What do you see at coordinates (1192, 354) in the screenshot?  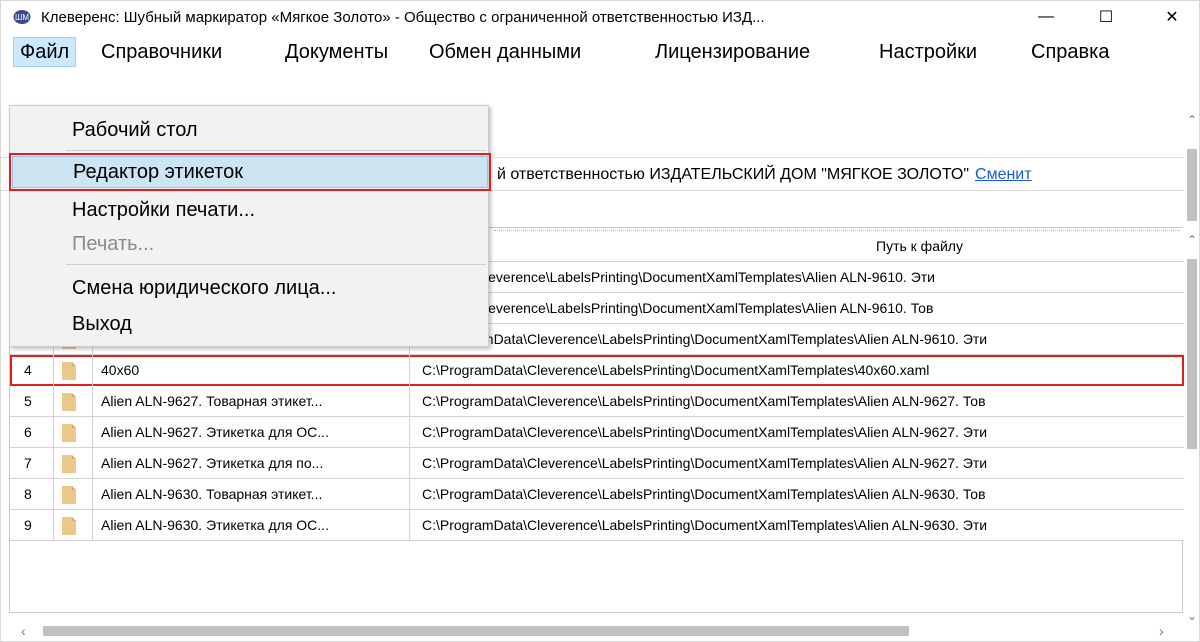 I see `grid-scrollbar-thumb` at bounding box center [1192, 354].